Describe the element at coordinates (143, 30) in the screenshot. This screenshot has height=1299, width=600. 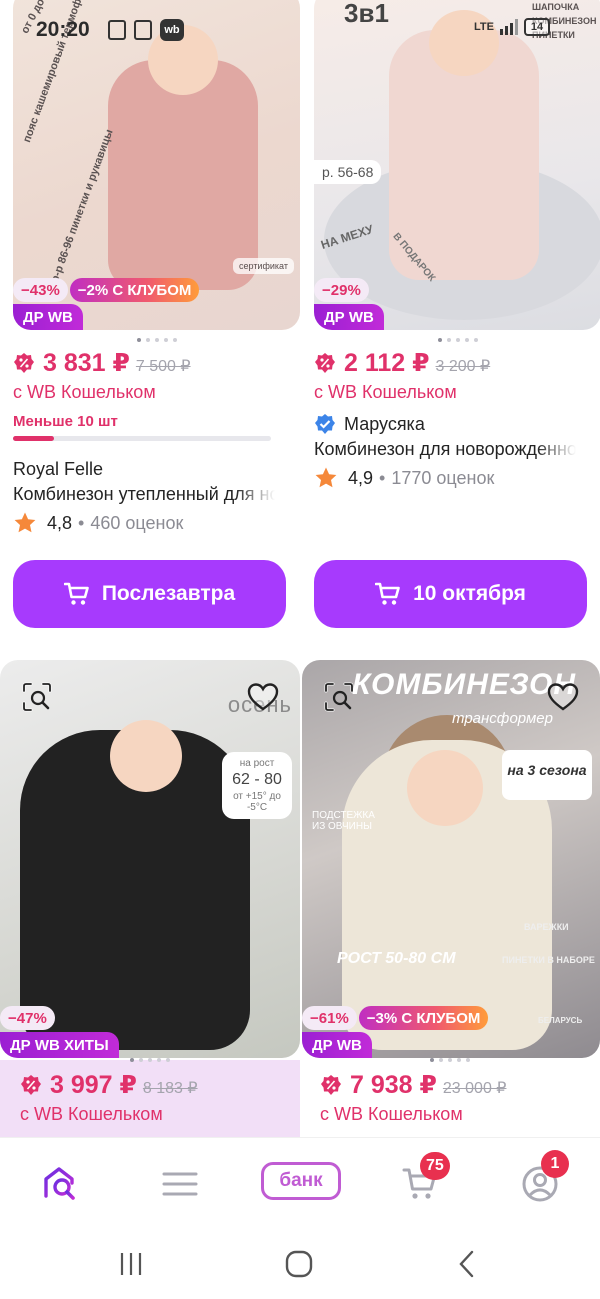
I see `screenshot-icon` at that location.